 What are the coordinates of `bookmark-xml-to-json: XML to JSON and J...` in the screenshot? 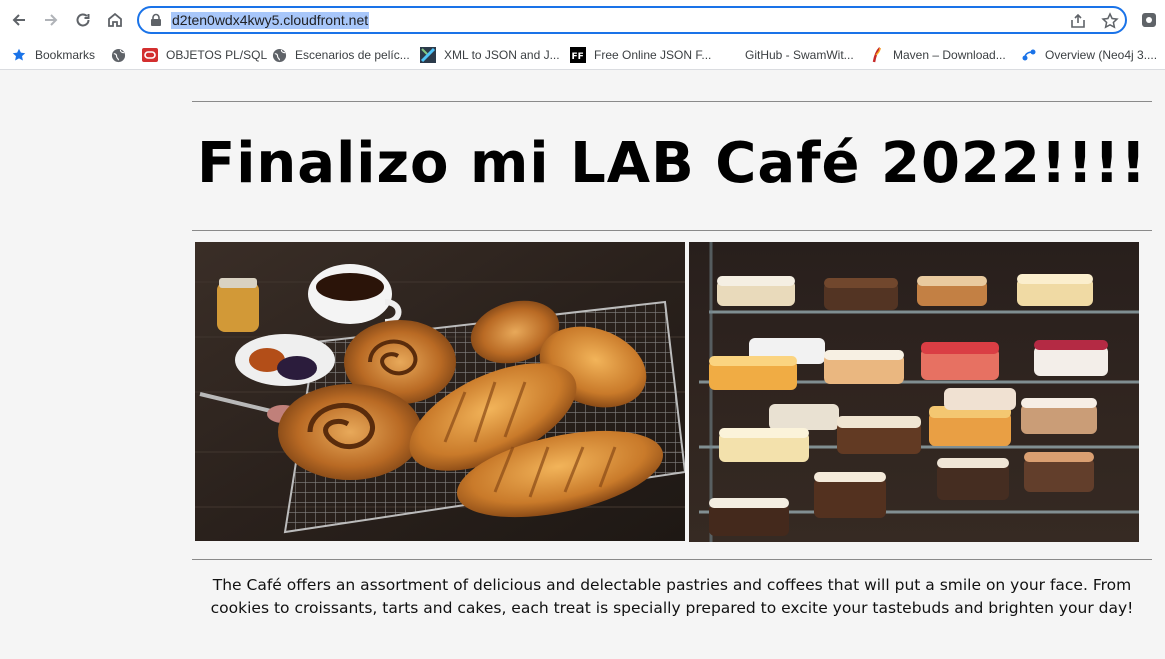 It's located at (490, 55).